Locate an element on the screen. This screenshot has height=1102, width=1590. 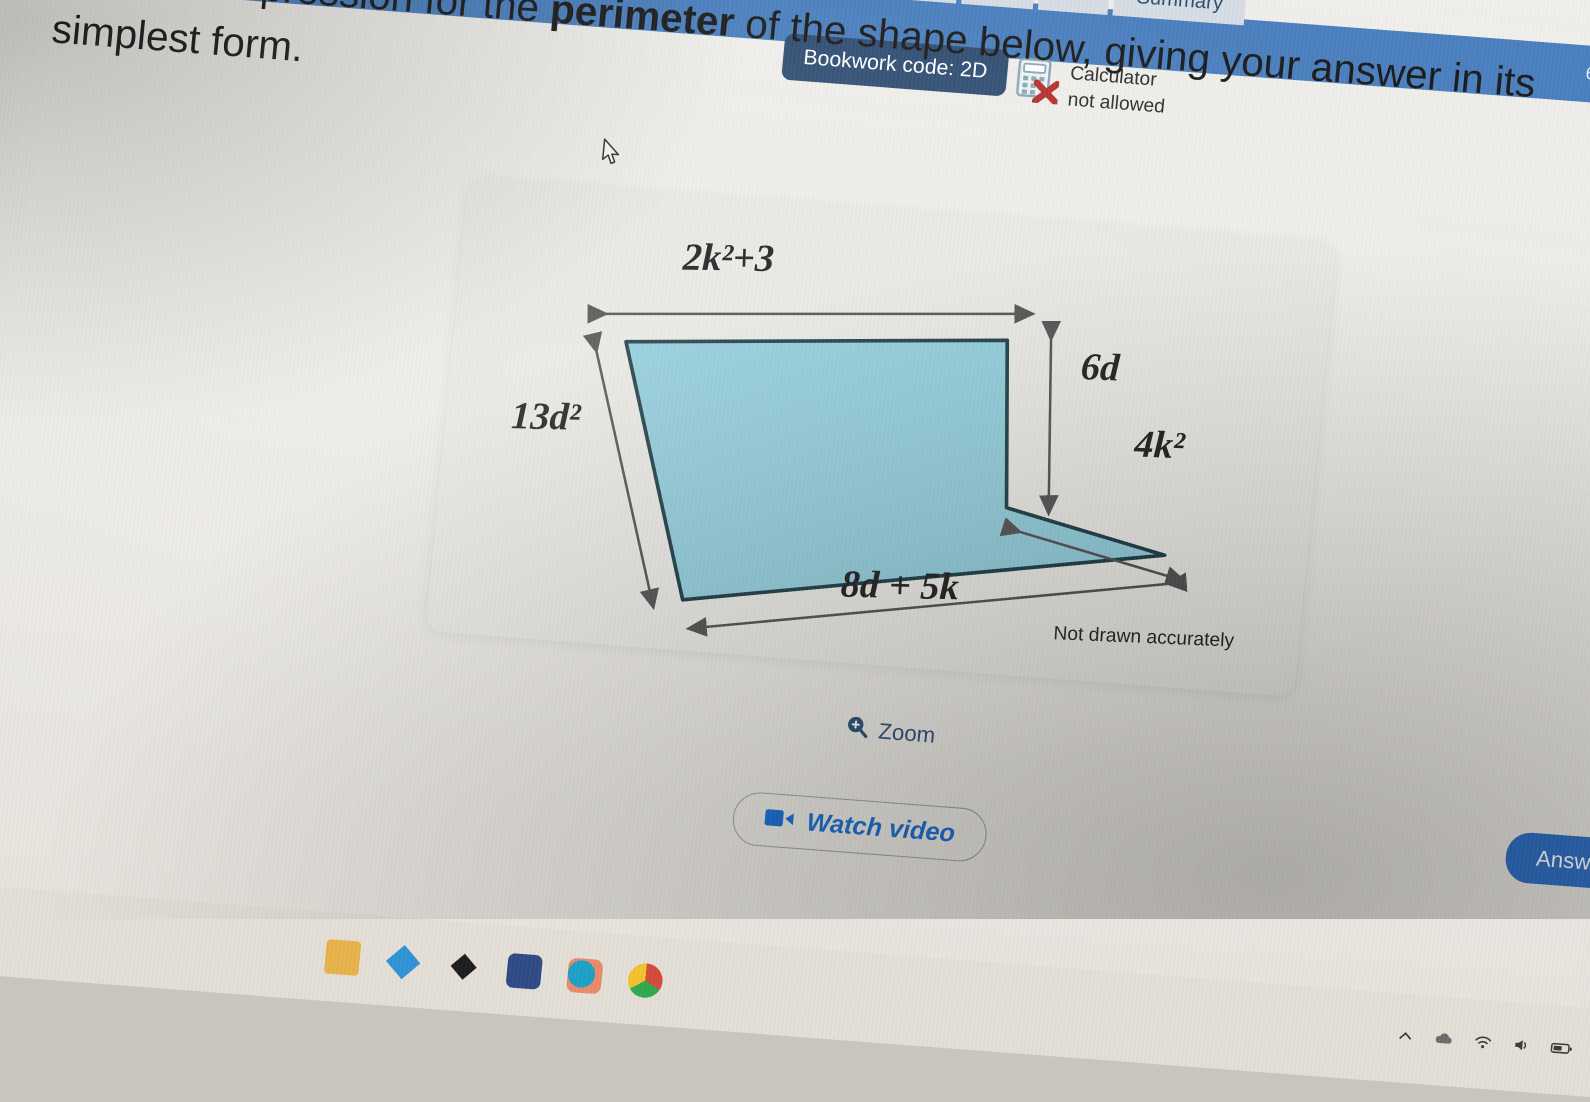
zoom-in-magnifier-icon is located at coordinates (857, 730).